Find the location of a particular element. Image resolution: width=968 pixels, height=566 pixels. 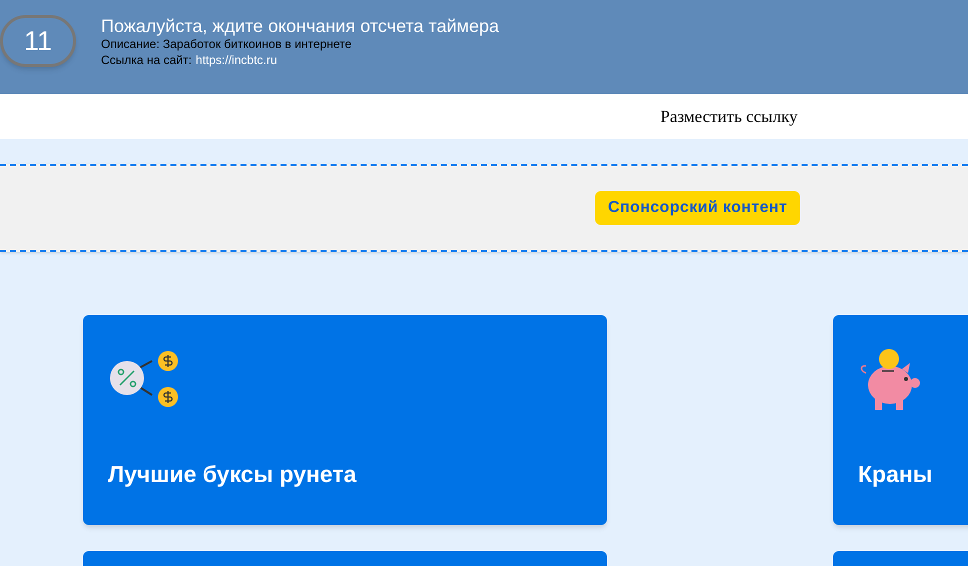

place-link: Разместить ссылку is located at coordinates (729, 117).